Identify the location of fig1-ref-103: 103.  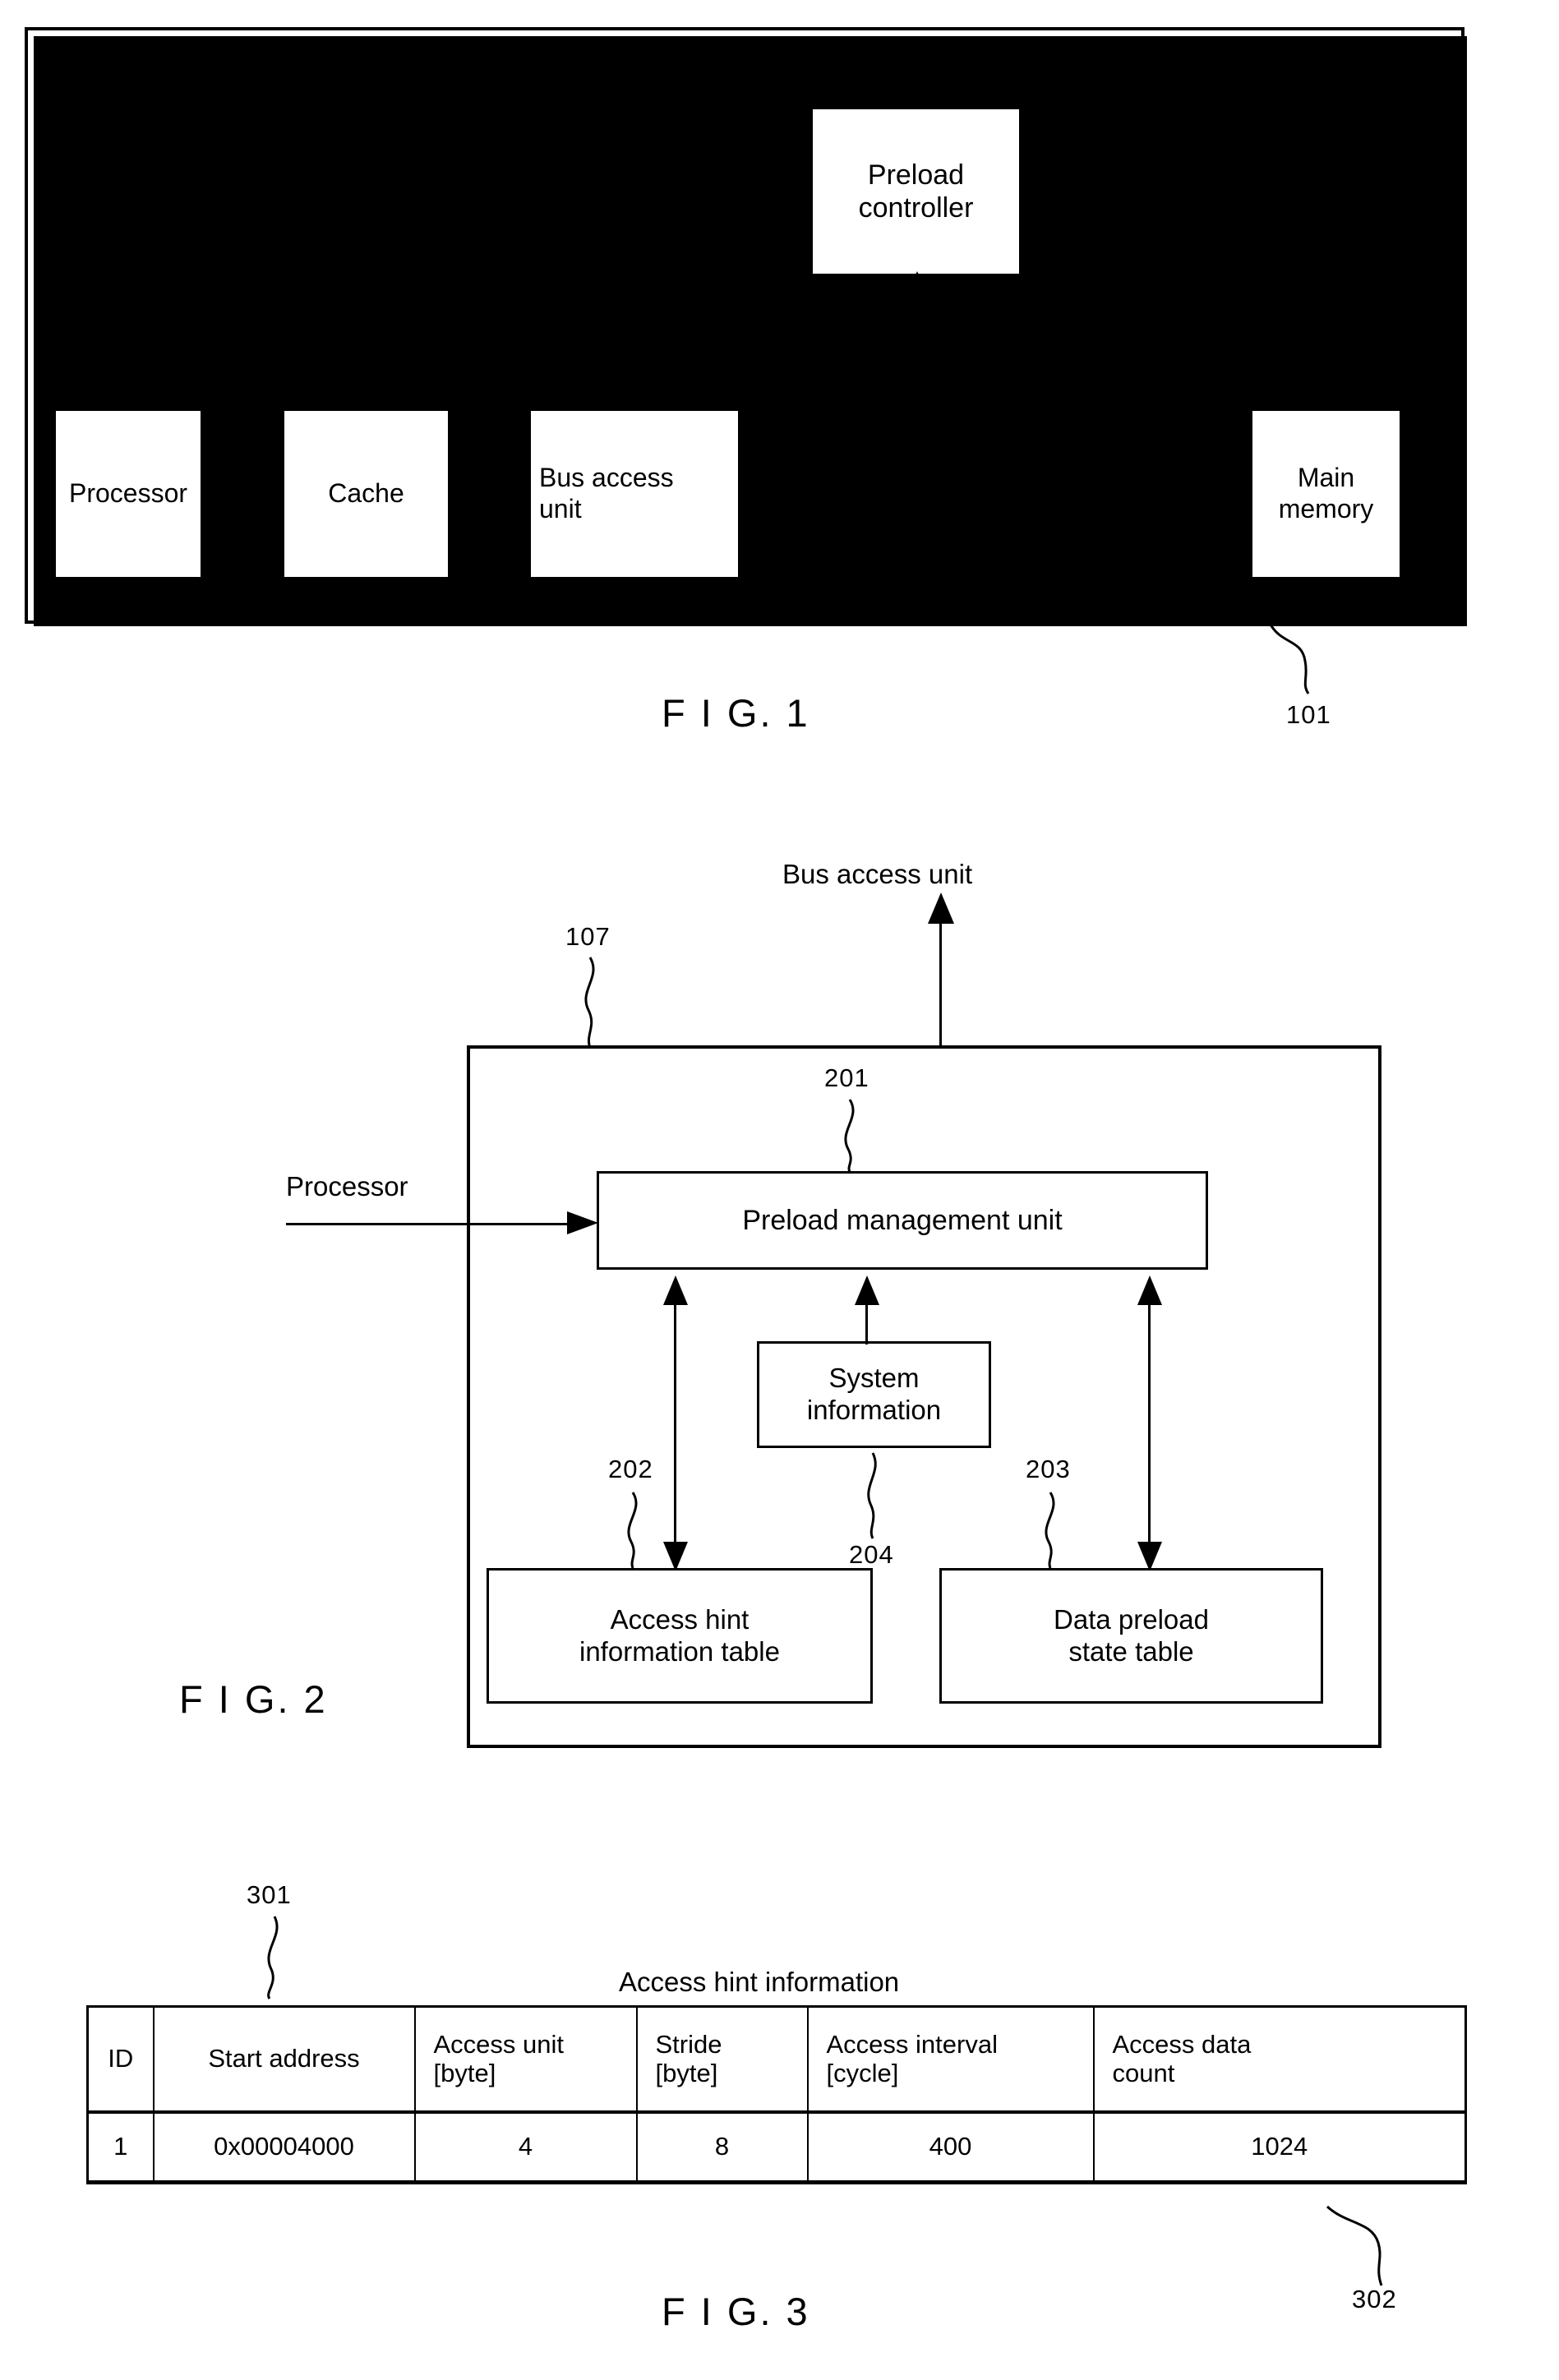
(303, 177).